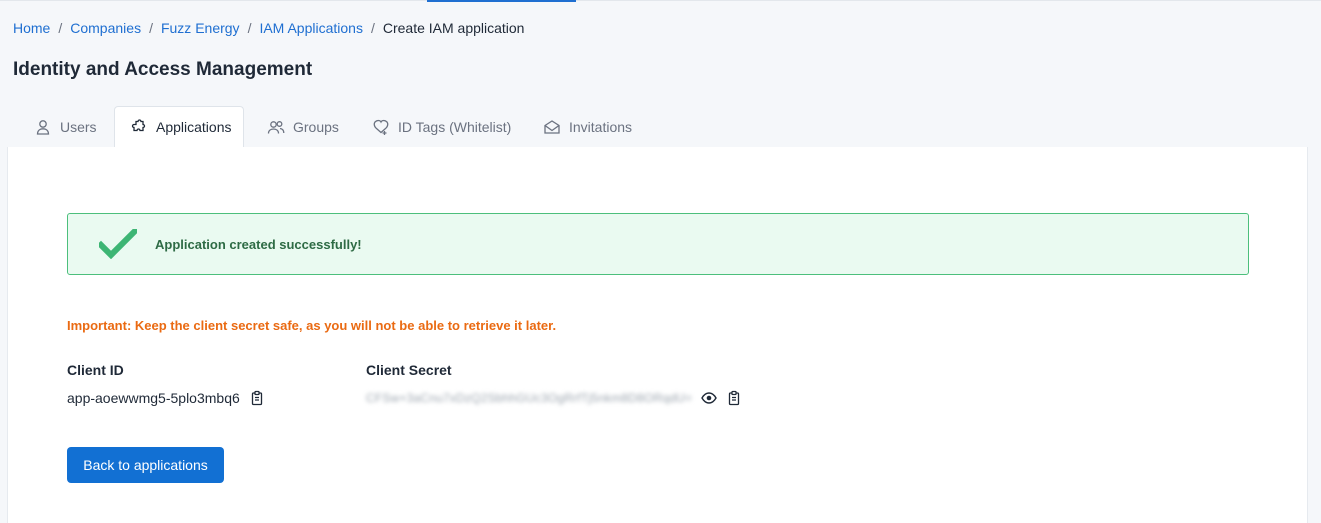 Image resolution: width=1321 pixels, height=523 pixels. What do you see at coordinates (381, 127) in the screenshot?
I see `tag-icon` at bounding box center [381, 127].